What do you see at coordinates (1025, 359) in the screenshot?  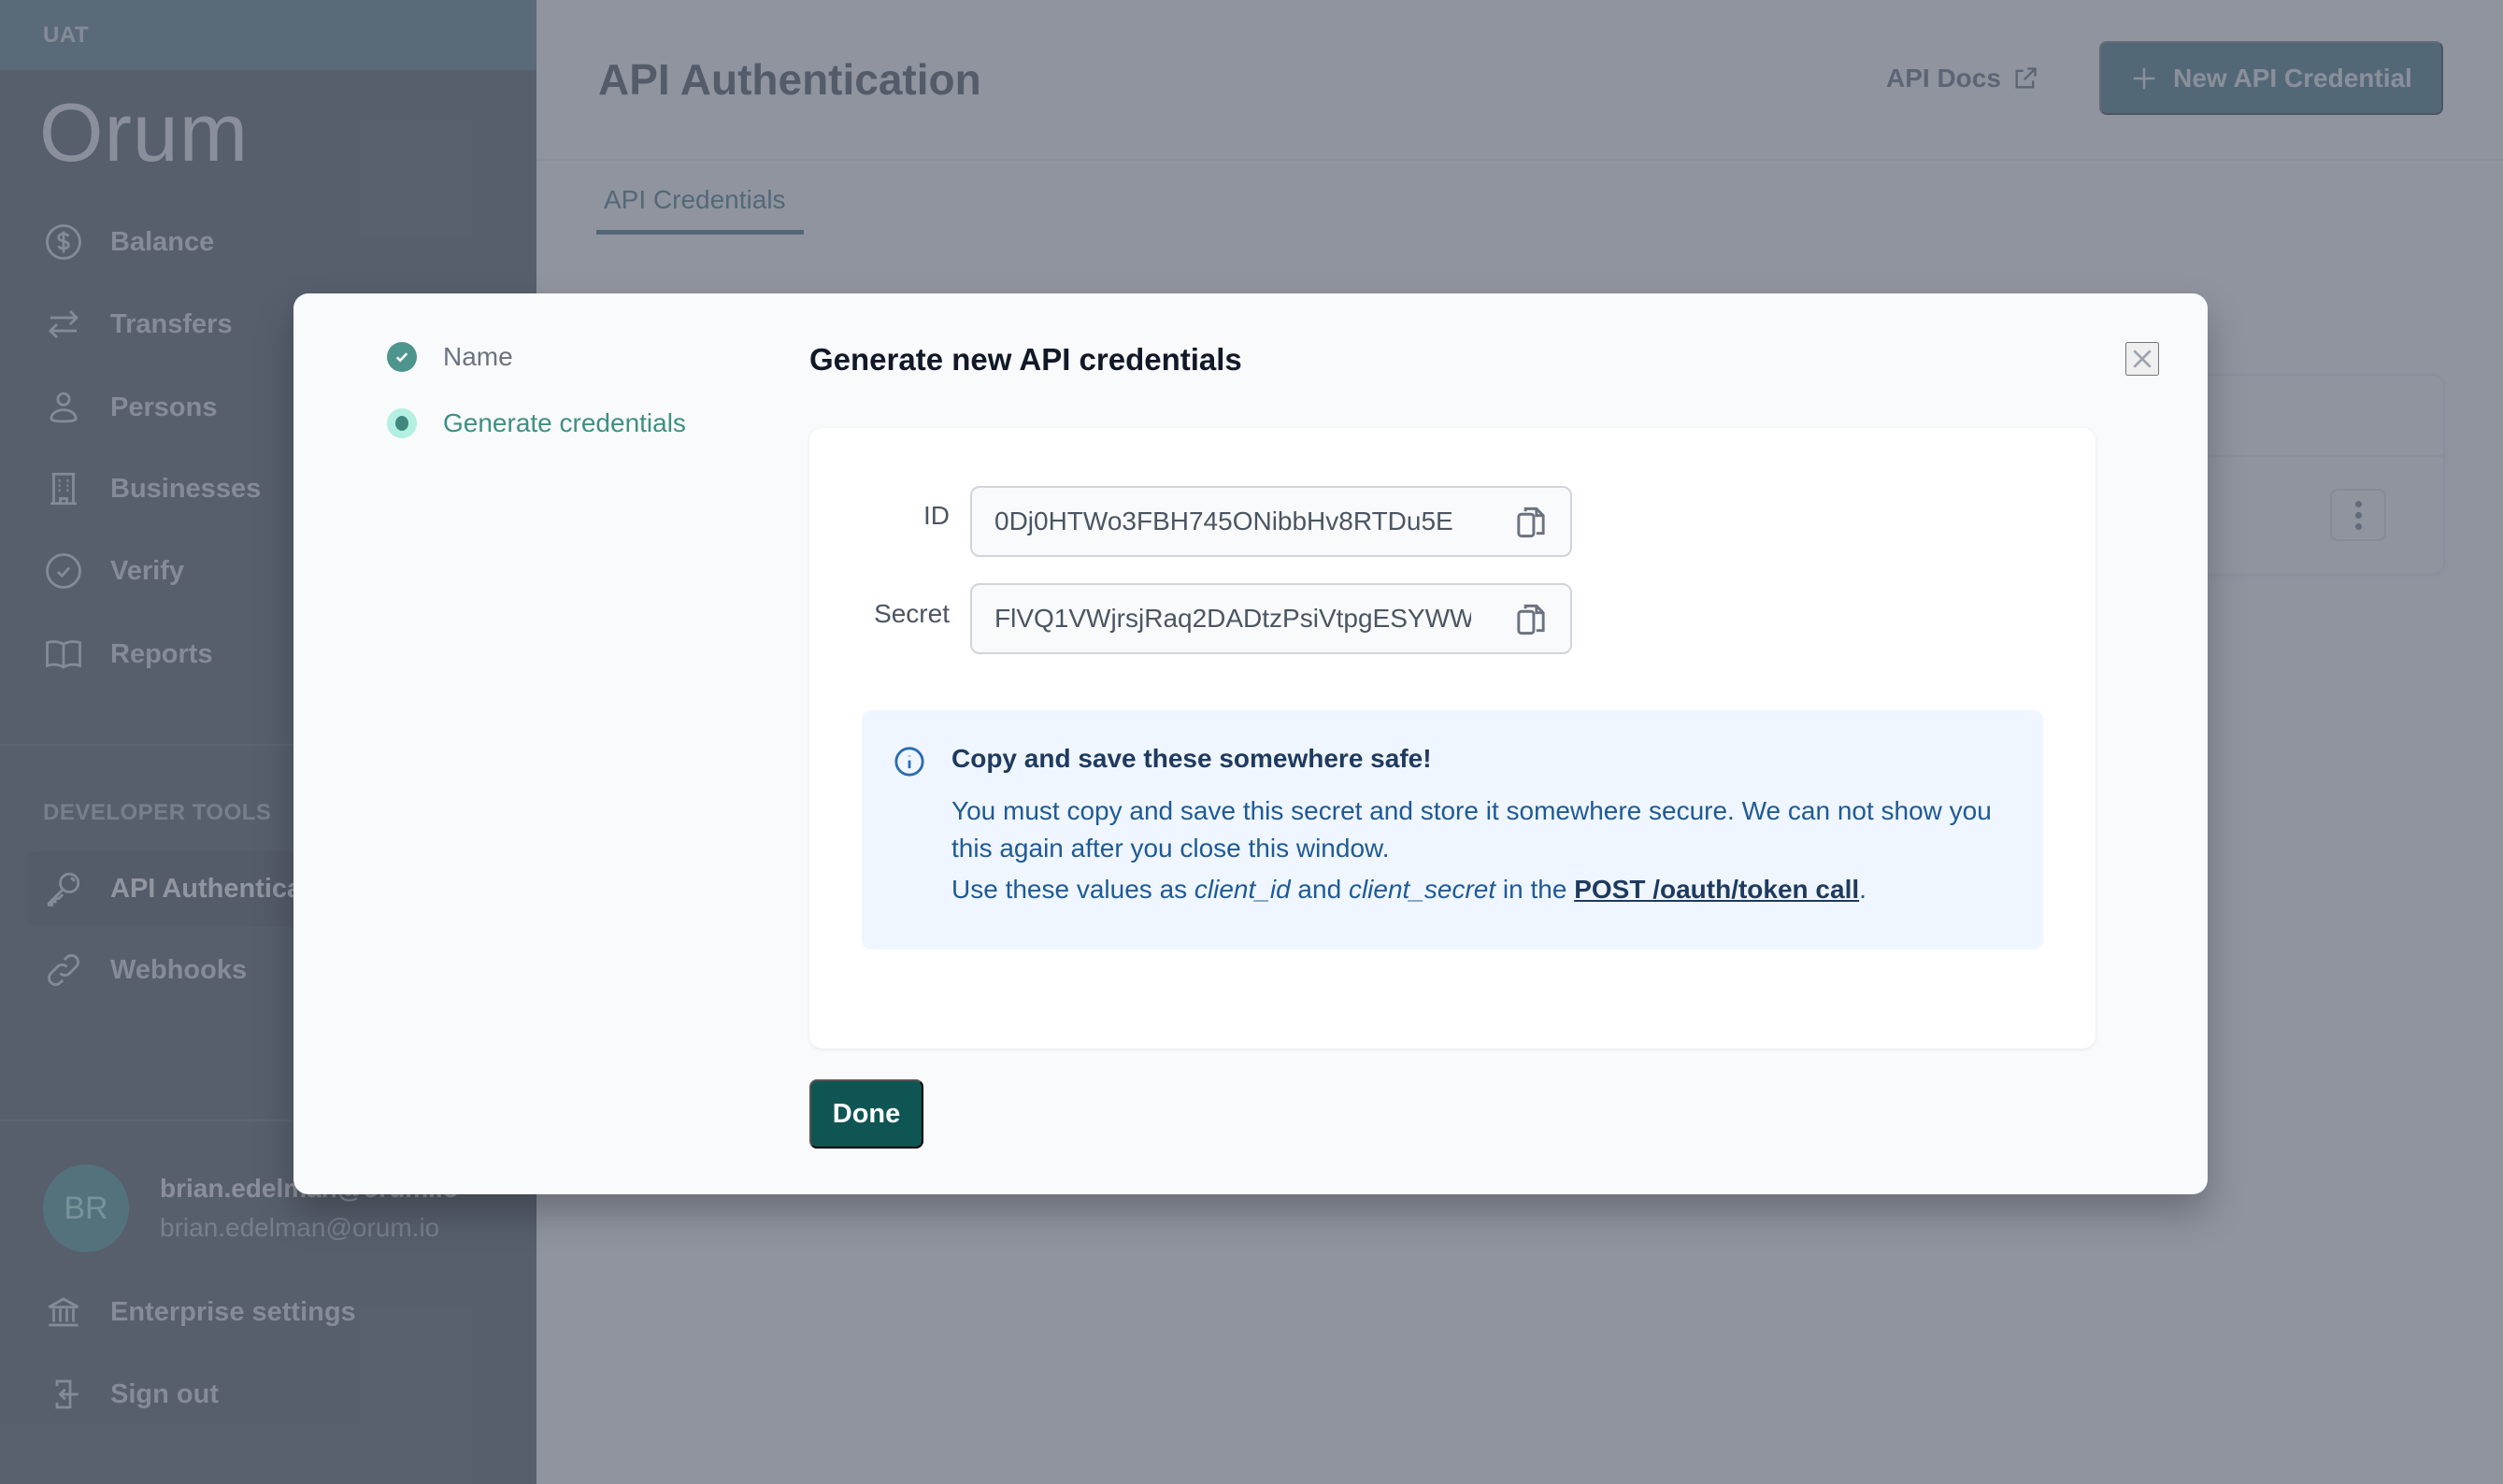 I see `modal-title: Generate new API credentials` at bounding box center [1025, 359].